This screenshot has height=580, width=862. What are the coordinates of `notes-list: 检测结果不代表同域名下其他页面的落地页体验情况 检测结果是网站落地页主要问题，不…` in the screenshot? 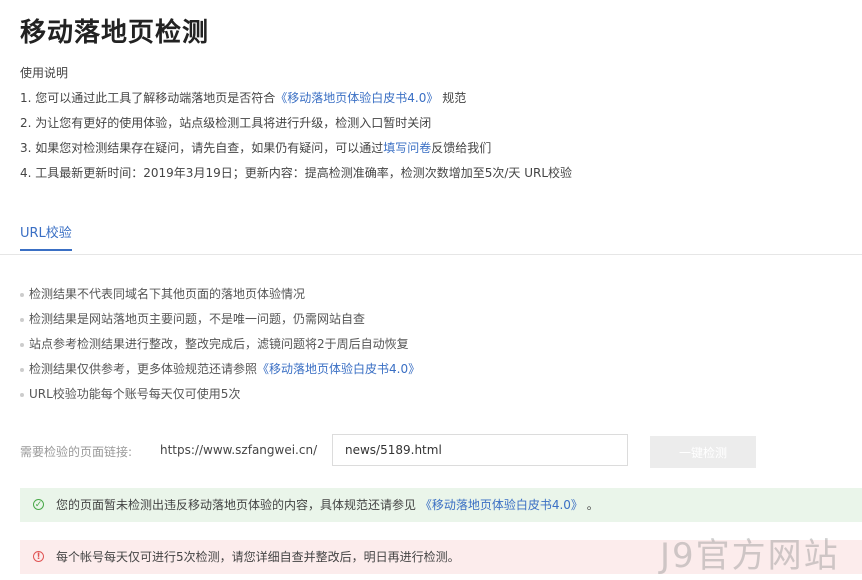 It's located at (220, 347).